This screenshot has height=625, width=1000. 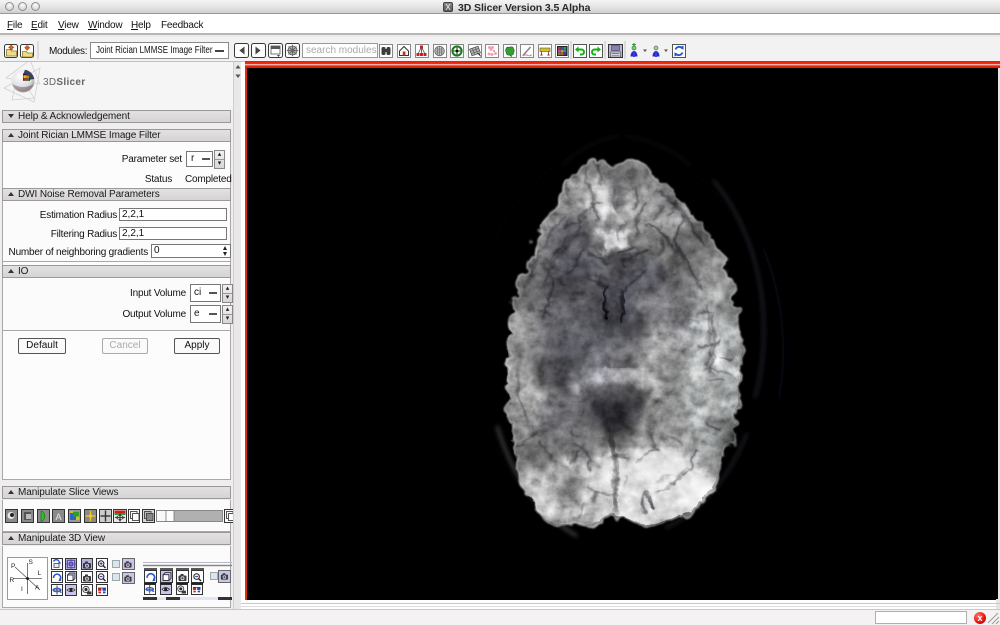 What do you see at coordinates (40, 573) in the screenshot?
I see `svg-text: L` at bounding box center [40, 573].